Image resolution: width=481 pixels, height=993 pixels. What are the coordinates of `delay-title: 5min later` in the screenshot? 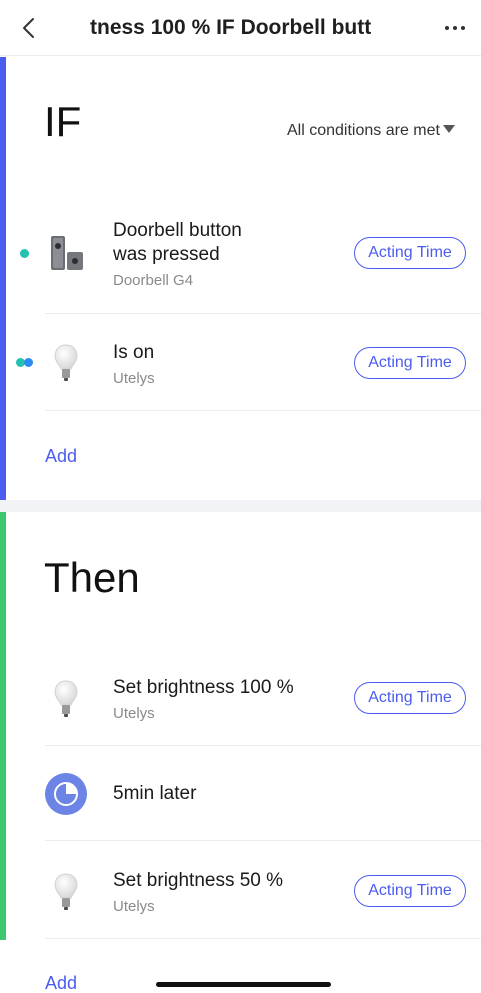 It's located at (155, 793).